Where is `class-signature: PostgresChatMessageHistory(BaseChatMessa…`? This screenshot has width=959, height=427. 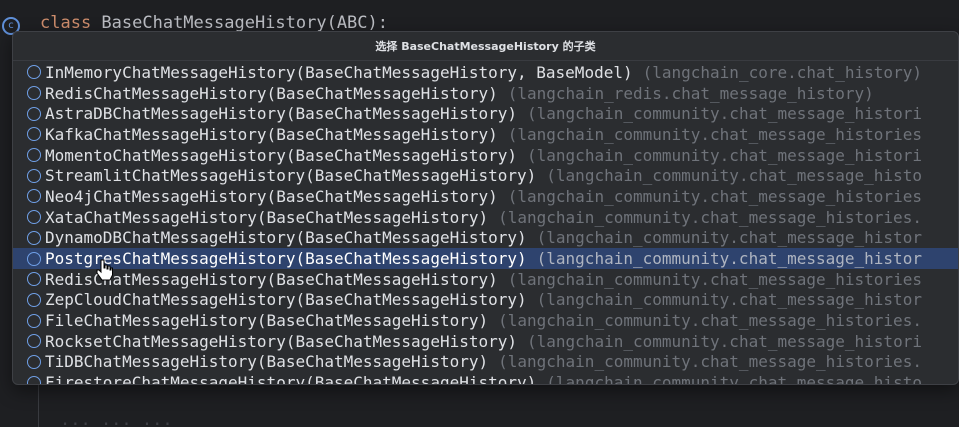
class-signature: PostgresChatMessageHistory(BaseChatMessa… is located at coordinates (286, 259).